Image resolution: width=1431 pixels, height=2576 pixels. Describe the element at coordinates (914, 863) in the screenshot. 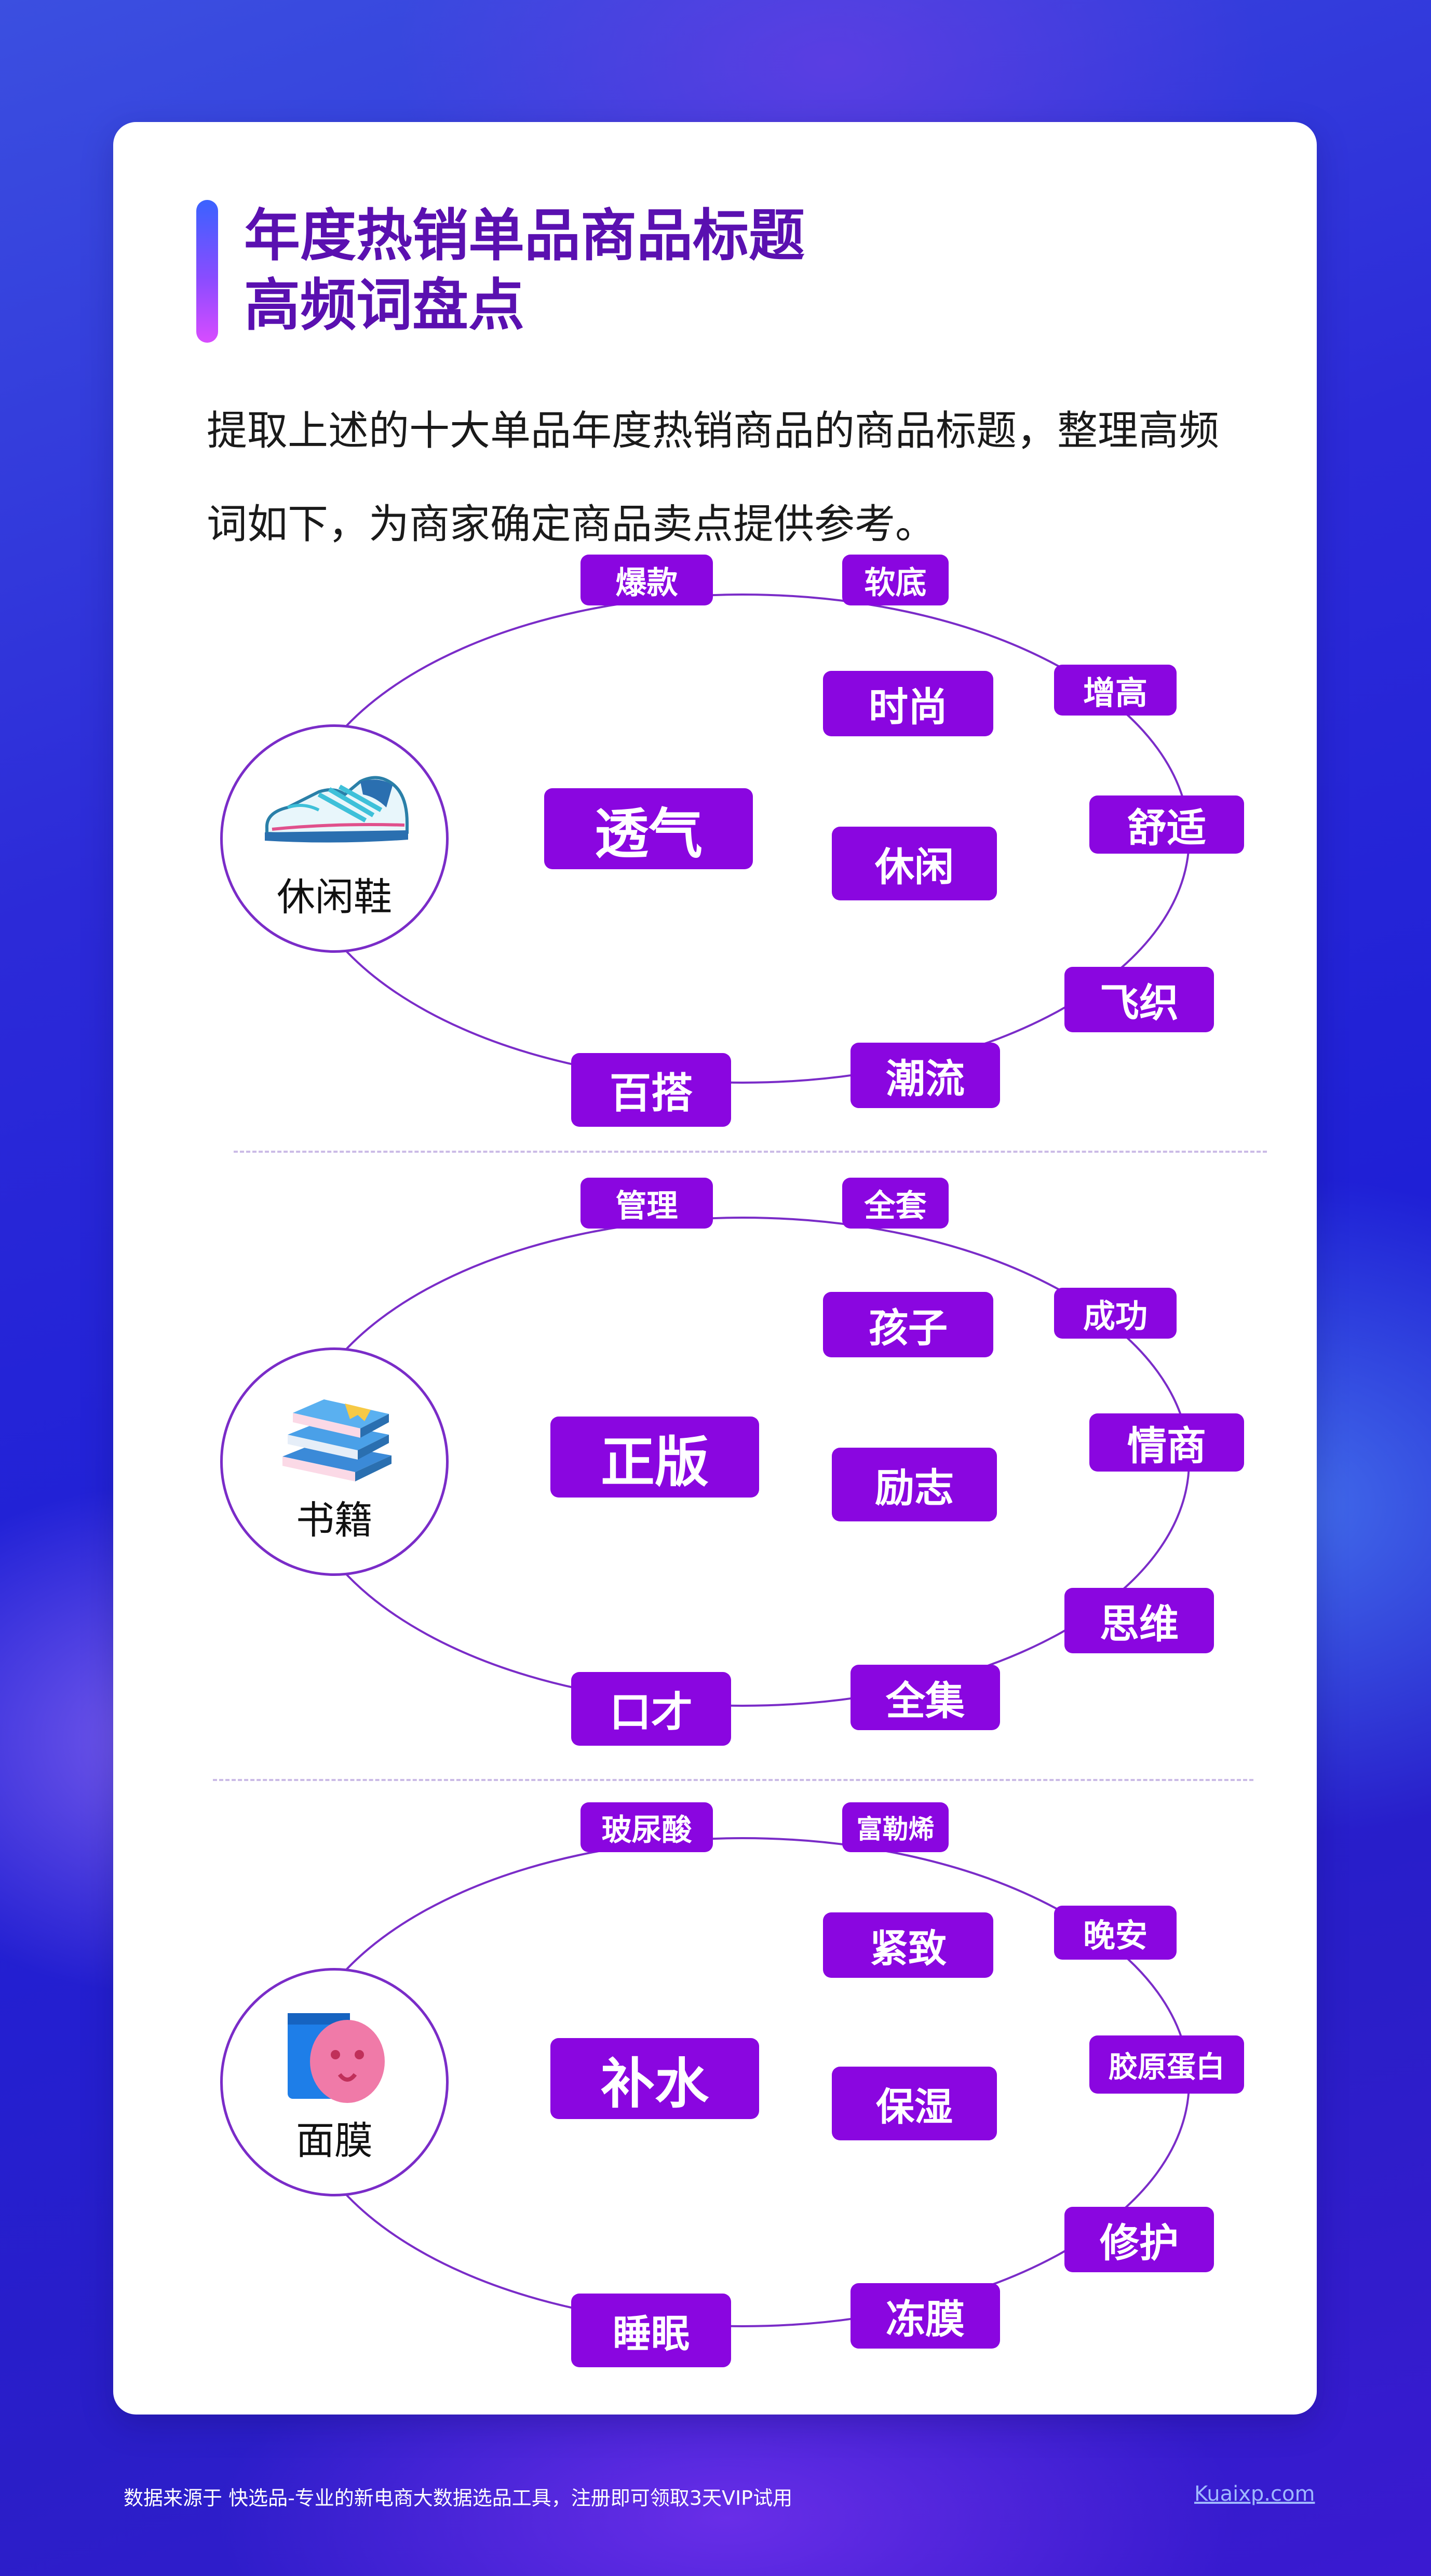

I see `keyword-tag: 休闲` at that location.